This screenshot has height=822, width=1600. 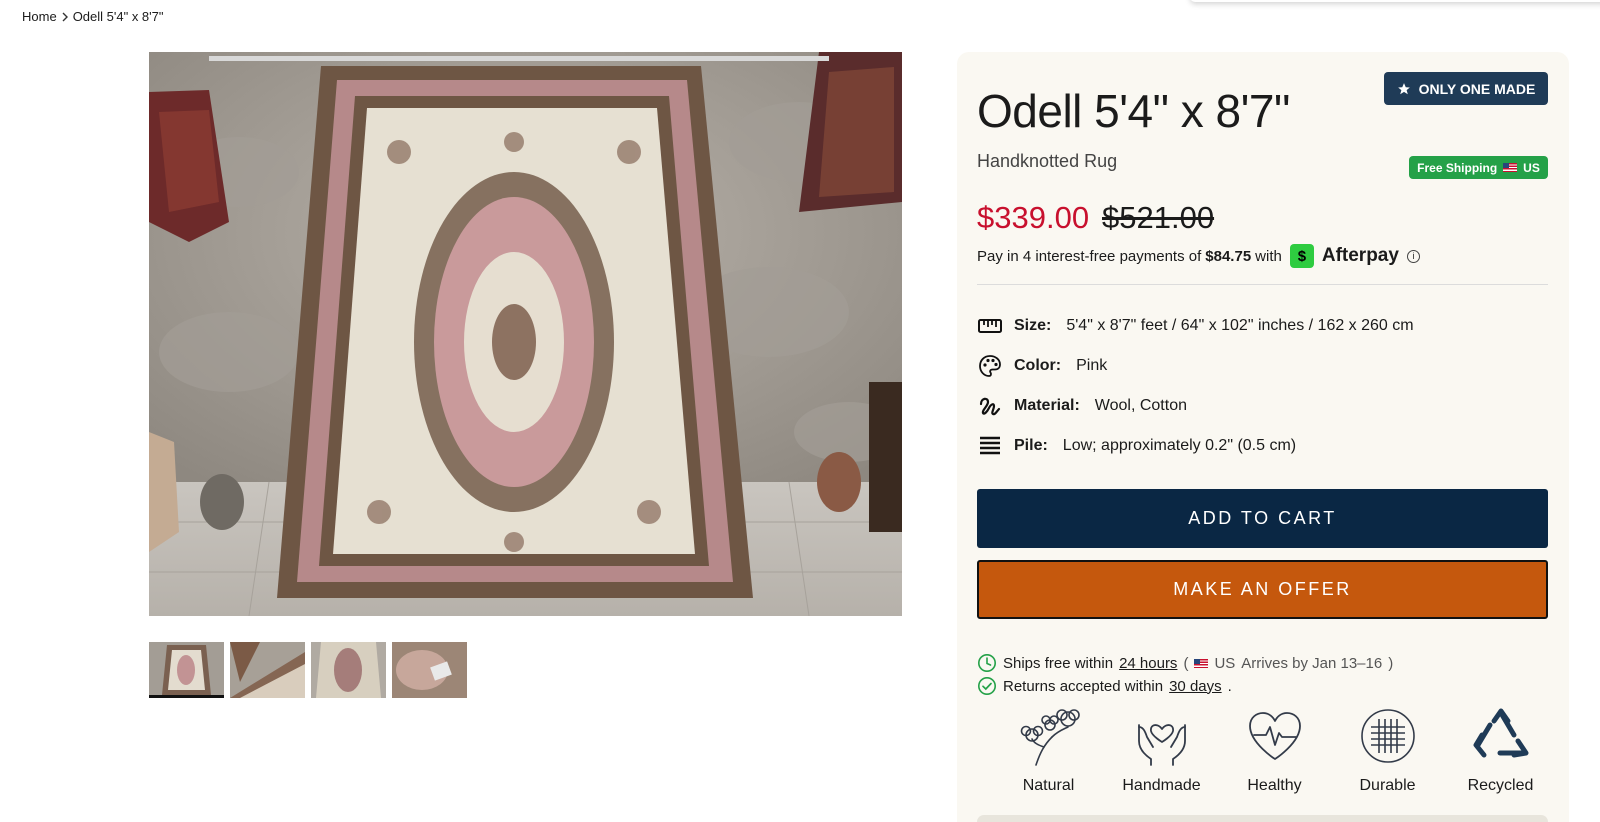 I want to click on arrival-estimate: Arrives by Jan 13–16, so click(x=1312, y=663).